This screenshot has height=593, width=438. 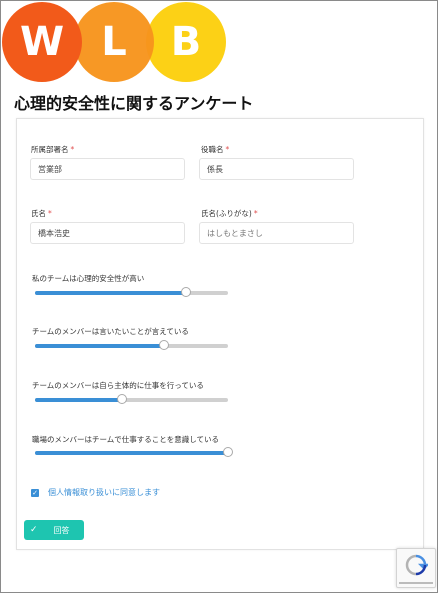 What do you see at coordinates (61, 530) in the screenshot?
I see `submit-label: 回答` at bounding box center [61, 530].